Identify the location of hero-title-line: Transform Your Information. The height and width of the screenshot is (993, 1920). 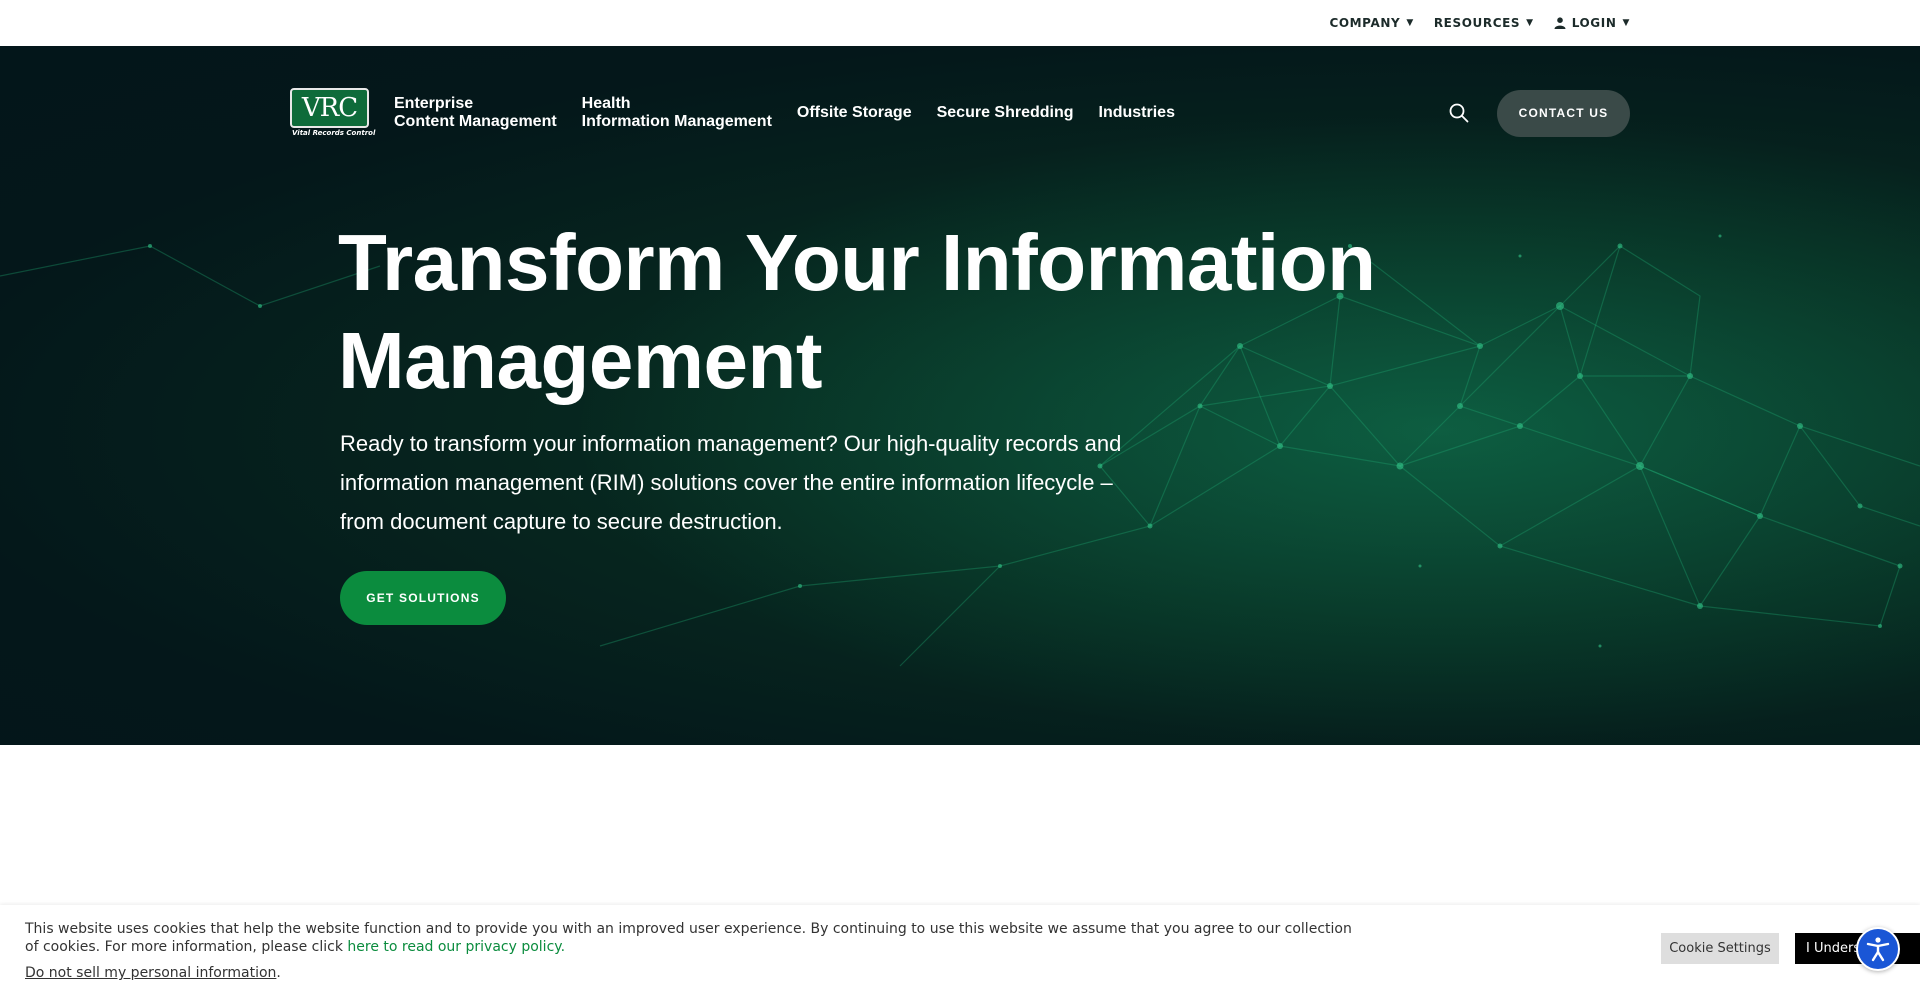
(857, 262).